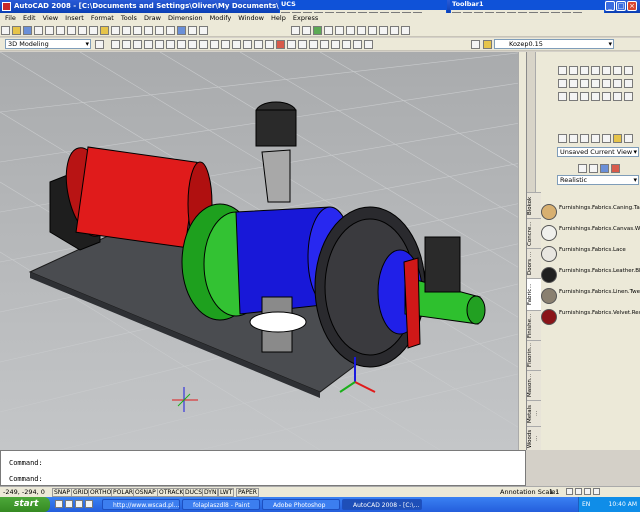  I want to click on nav-line-icon, so click(562, 138).